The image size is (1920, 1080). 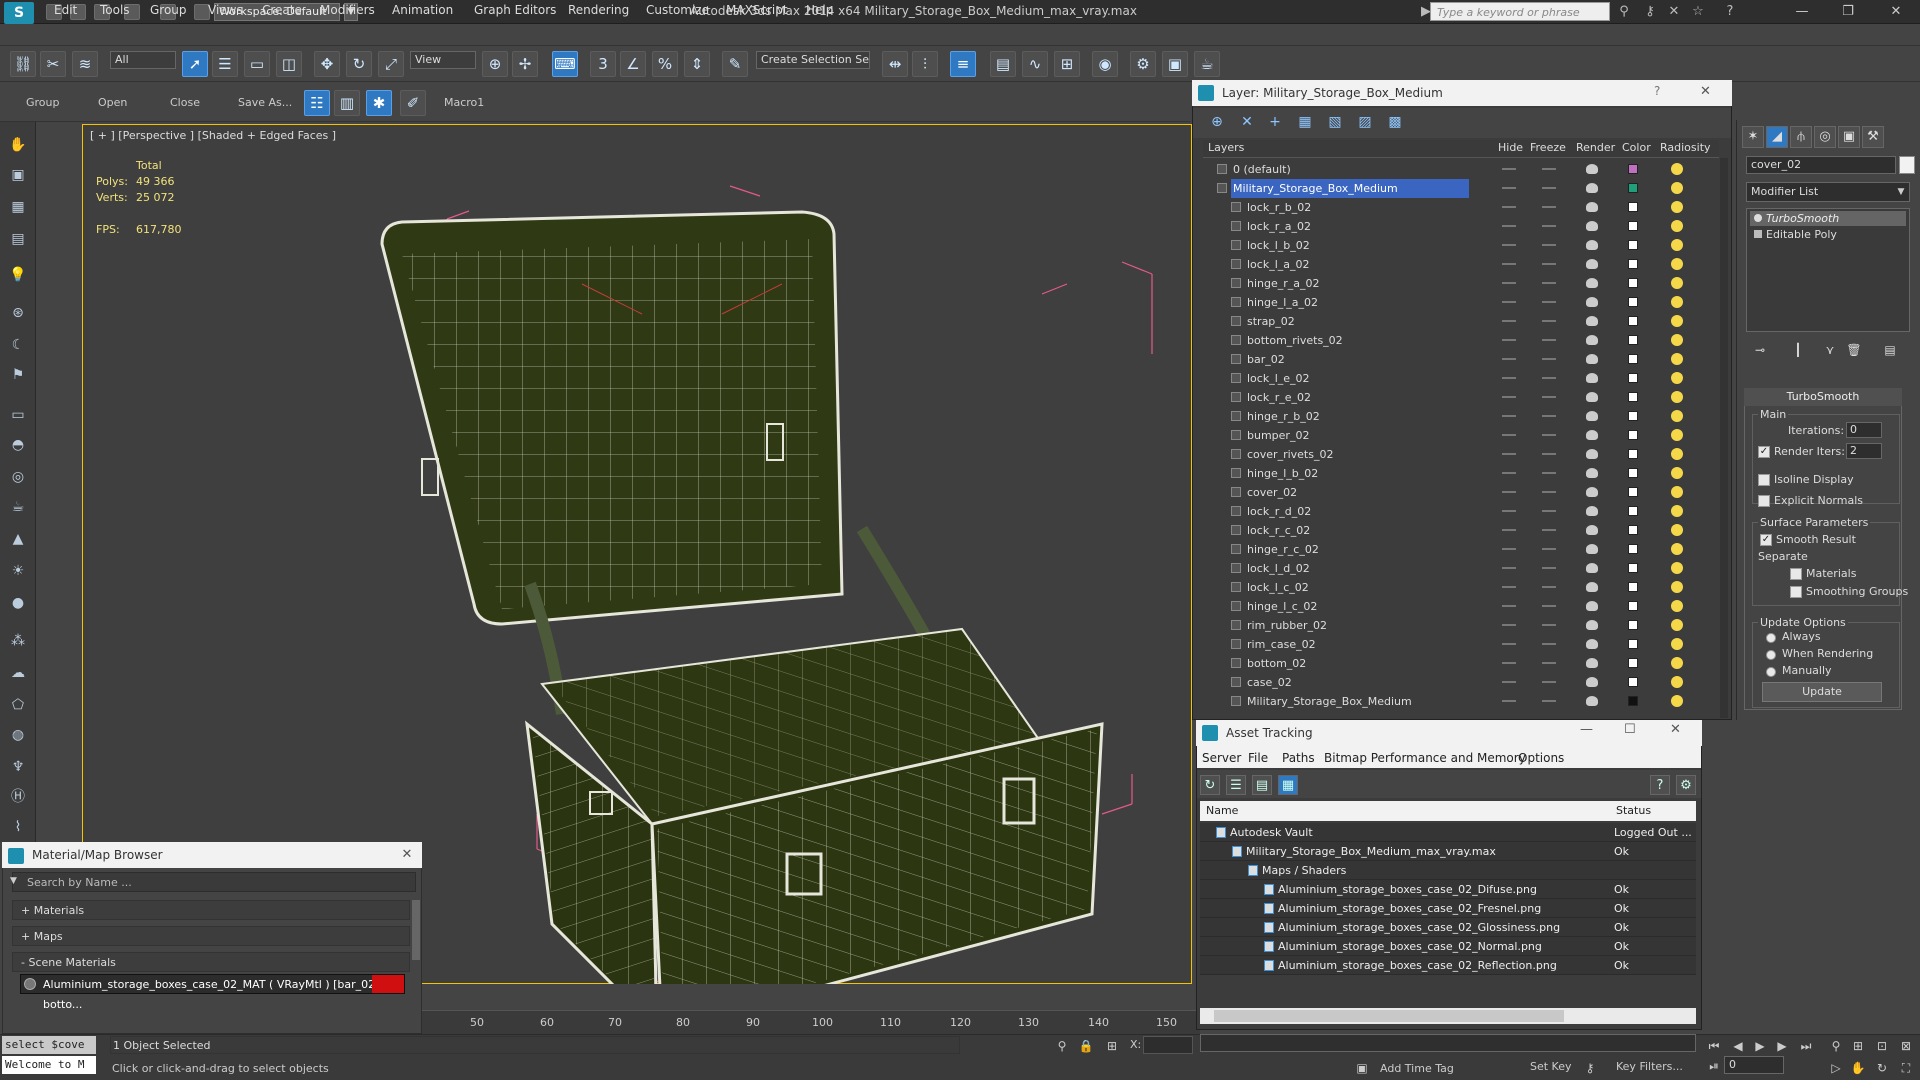 What do you see at coordinates (1365, 122) in the screenshot?
I see `hide-layer-icon: ▨` at bounding box center [1365, 122].